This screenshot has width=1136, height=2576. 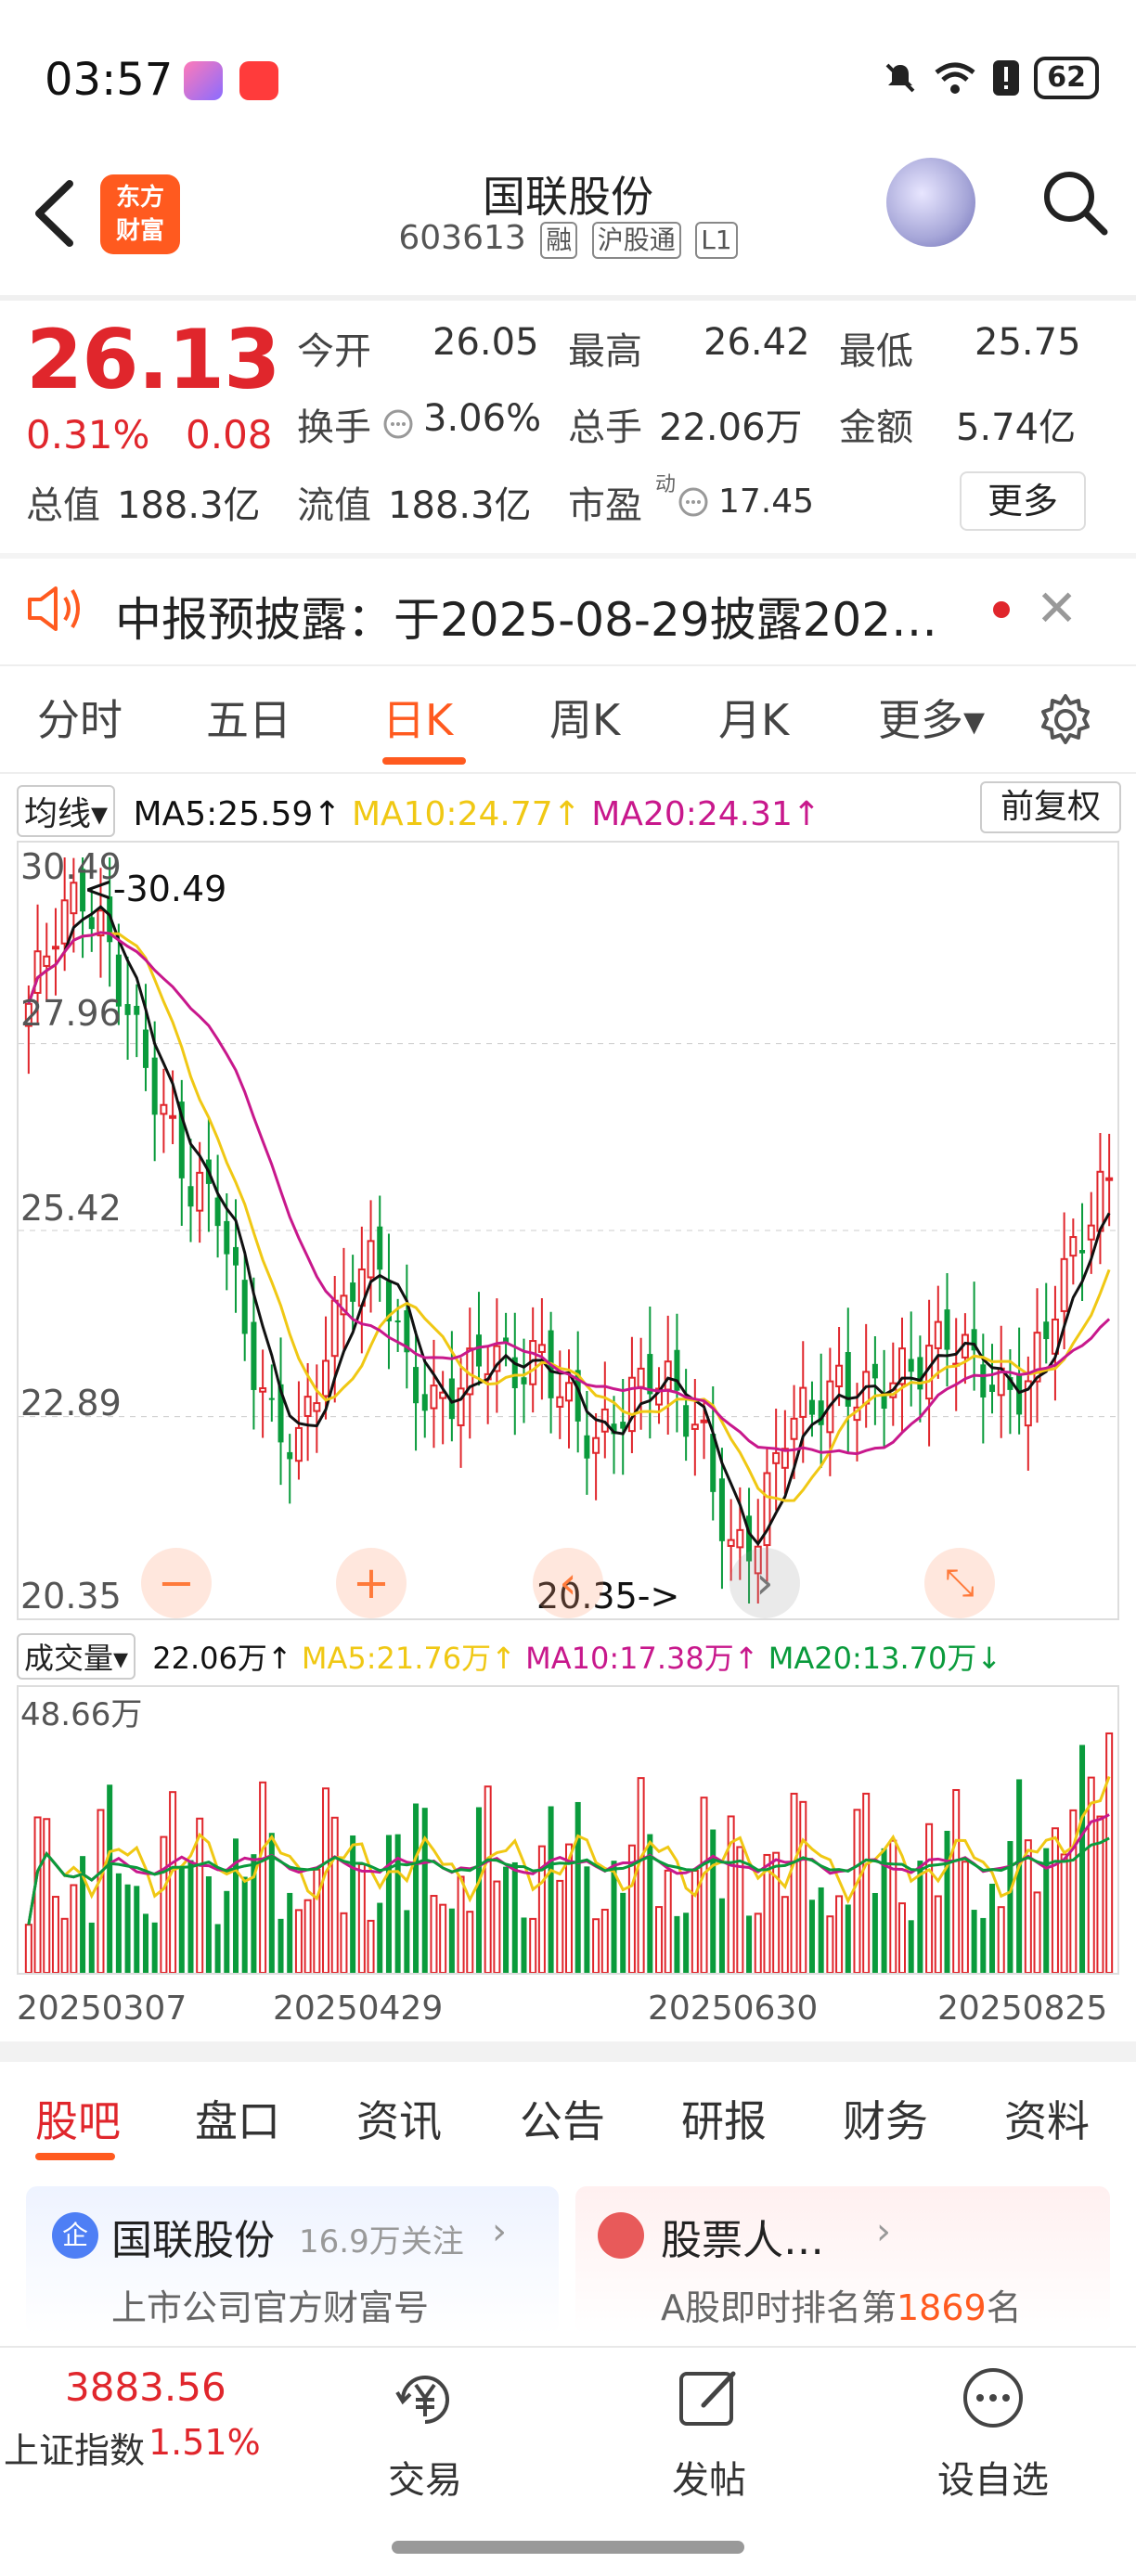 What do you see at coordinates (145, 2387) in the screenshot?
I see `index-value: 3883.56` at bounding box center [145, 2387].